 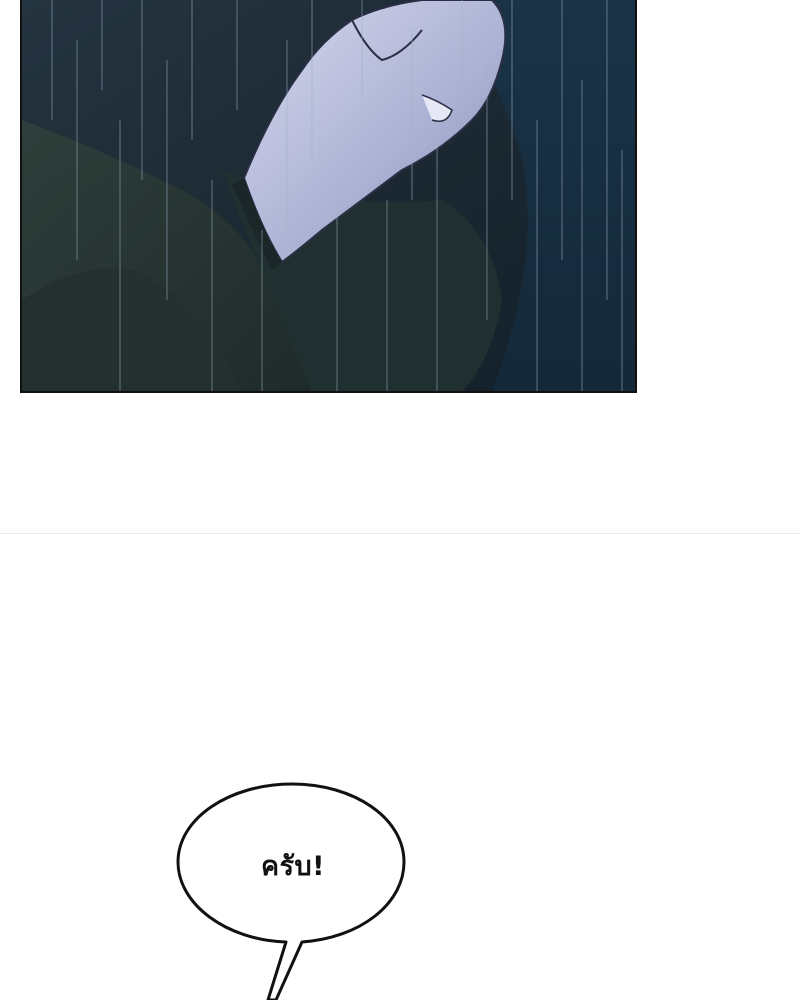 I want to click on speech-bubble-text: ครับ!, so click(x=292, y=866).